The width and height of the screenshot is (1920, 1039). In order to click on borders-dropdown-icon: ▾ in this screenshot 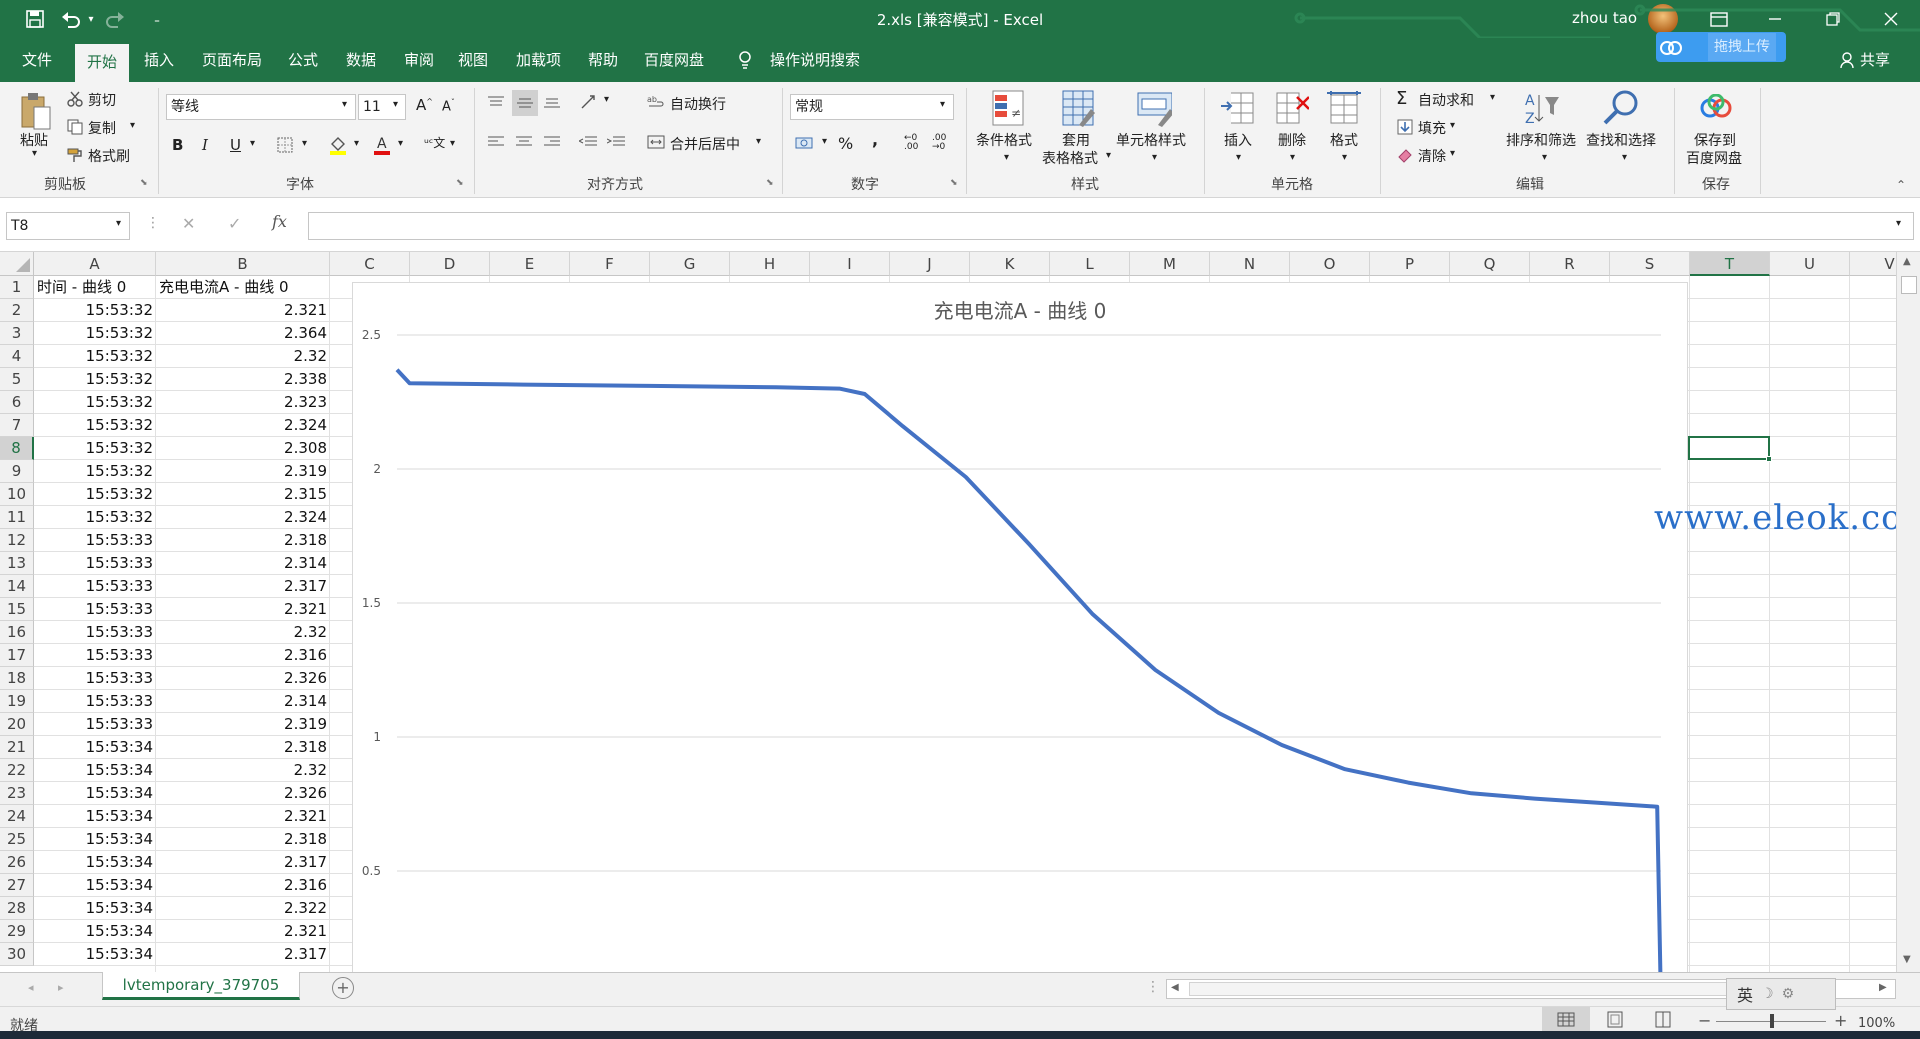, I will do `click(304, 143)`.